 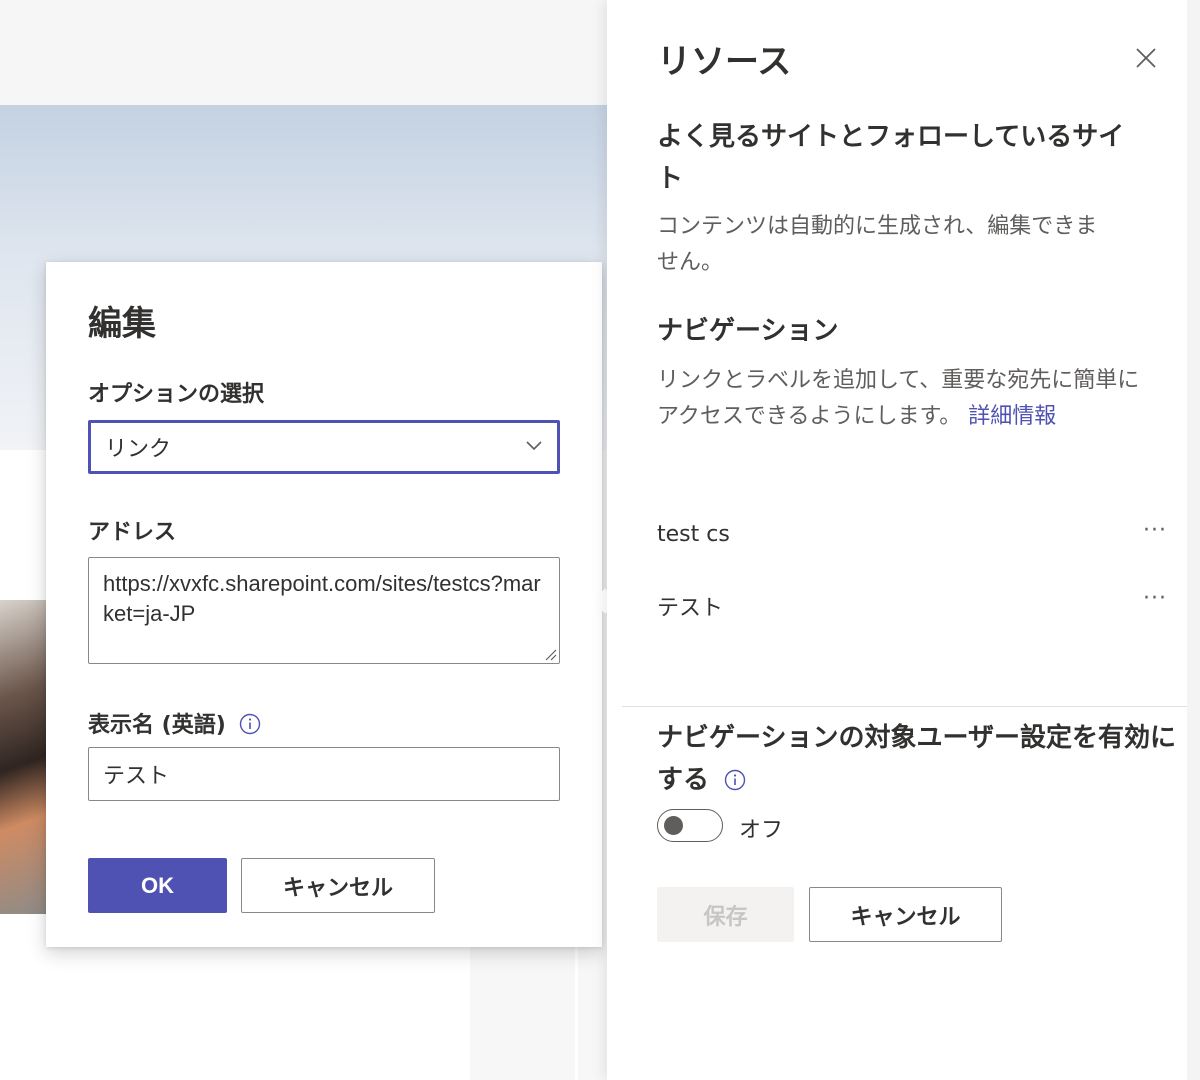 What do you see at coordinates (324, 447) in the screenshot?
I see `option-select: リンク` at bounding box center [324, 447].